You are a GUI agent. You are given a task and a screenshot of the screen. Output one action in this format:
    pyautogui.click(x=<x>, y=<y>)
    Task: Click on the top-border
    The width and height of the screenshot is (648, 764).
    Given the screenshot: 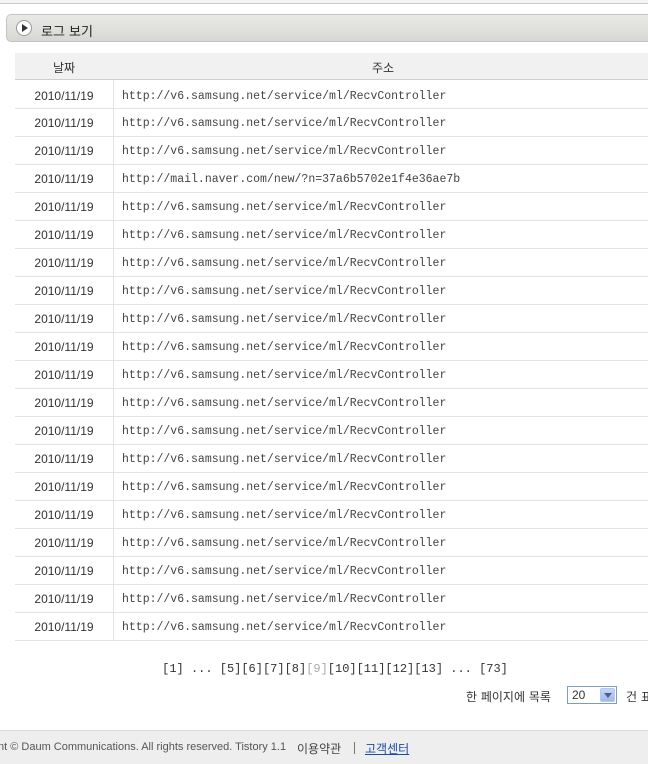 What is the action you would take?
    pyautogui.click(x=324, y=2)
    